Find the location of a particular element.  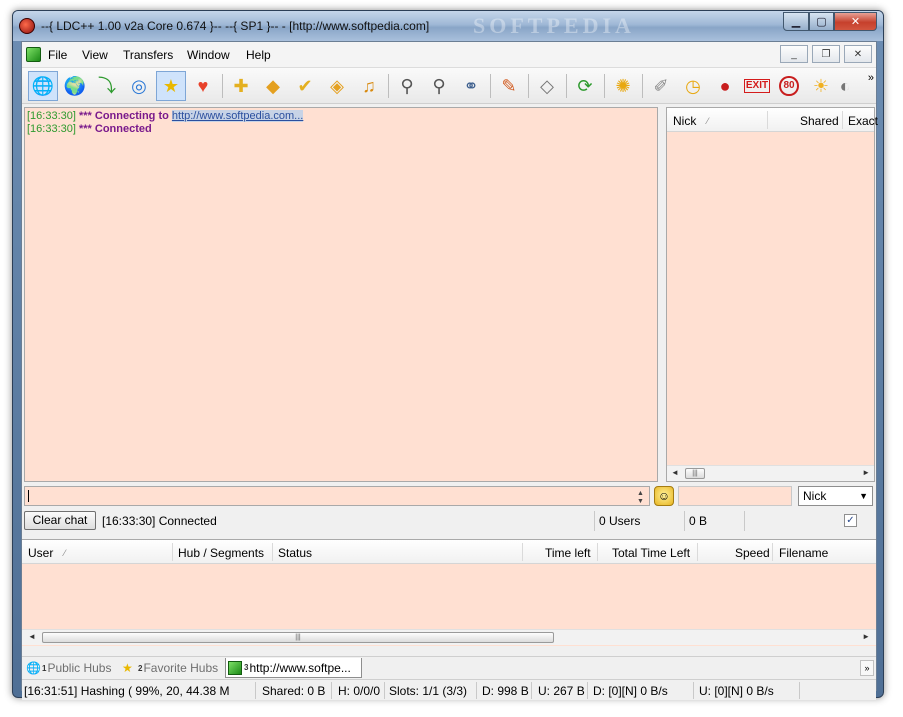

favorite-hubs-icon: ★ is located at coordinates (171, 86).